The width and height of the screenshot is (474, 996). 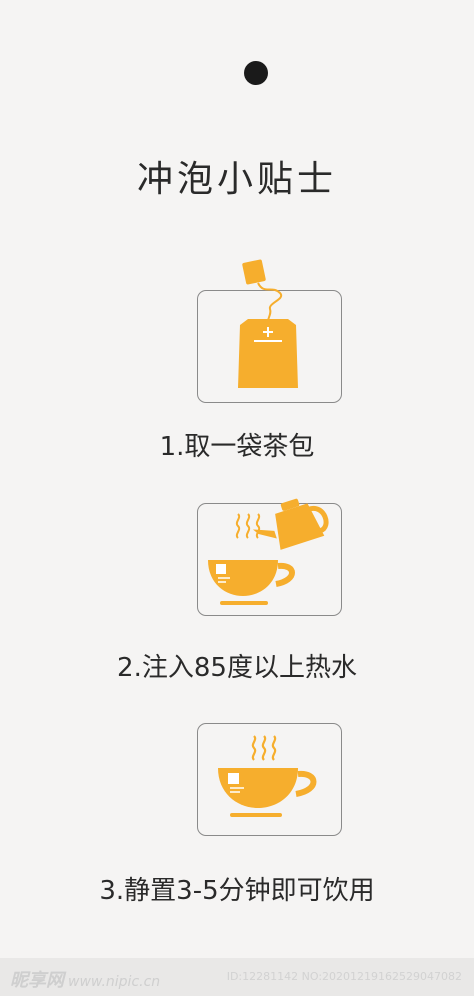 I want to click on step-3-label: 3.静置3-5分钟即可饮用, so click(x=237, y=891).